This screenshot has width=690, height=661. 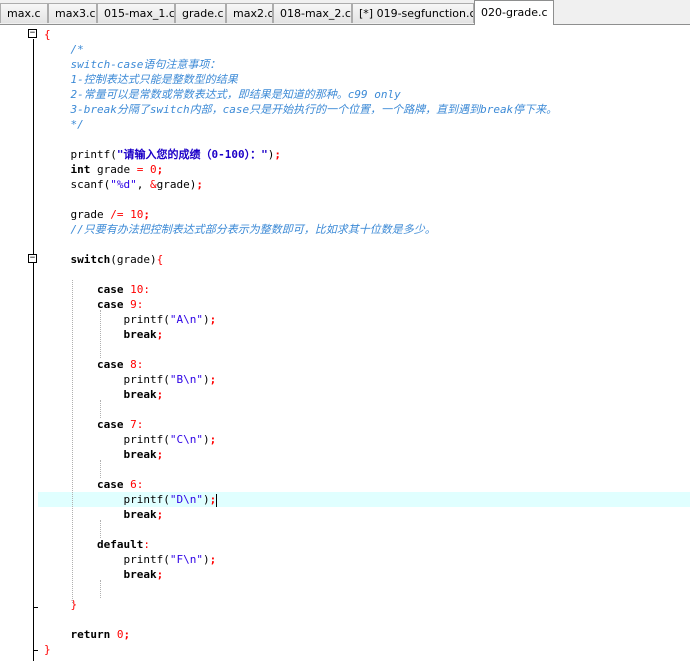 What do you see at coordinates (93, 364) in the screenshot?
I see `code-text: case 8:` at bounding box center [93, 364].